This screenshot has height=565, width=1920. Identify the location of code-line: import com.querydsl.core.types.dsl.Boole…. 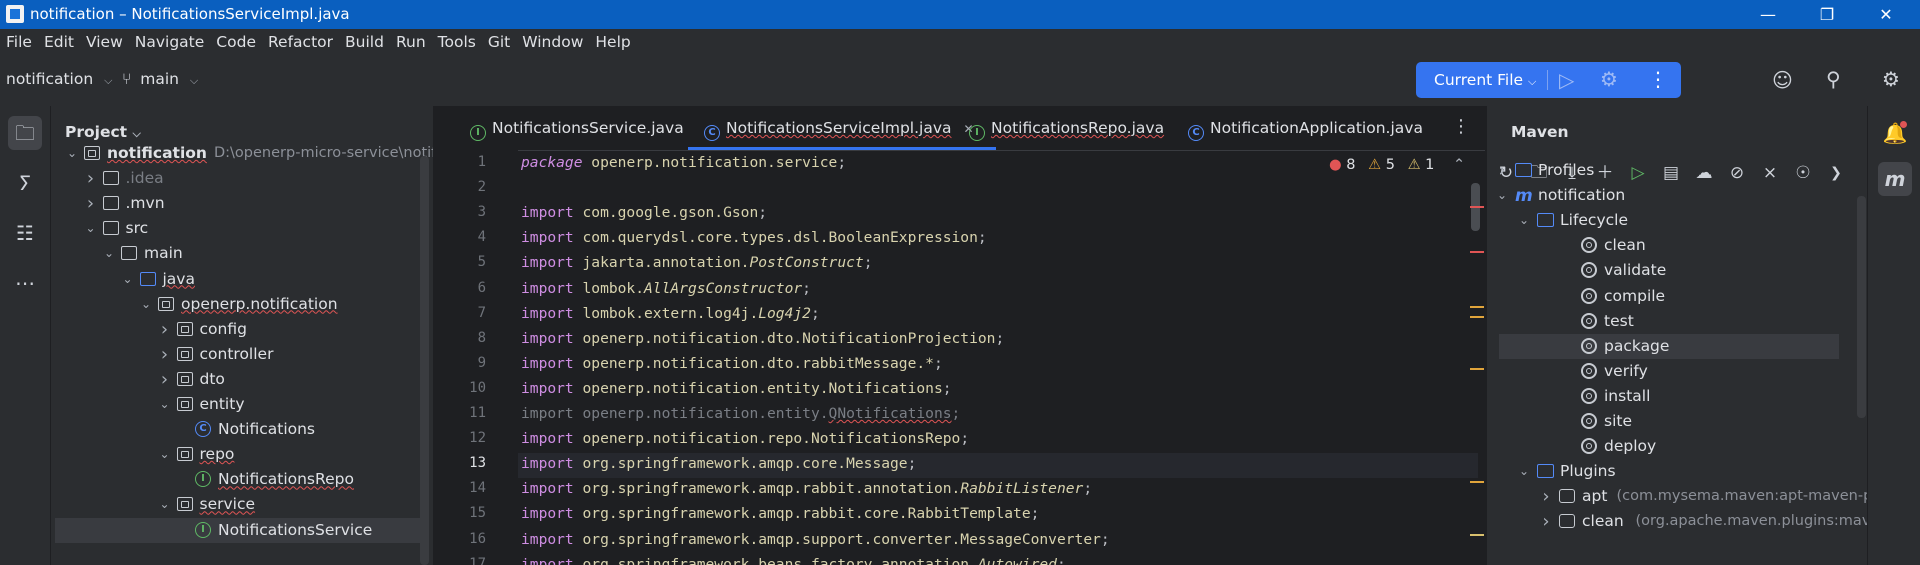
(754, 237).